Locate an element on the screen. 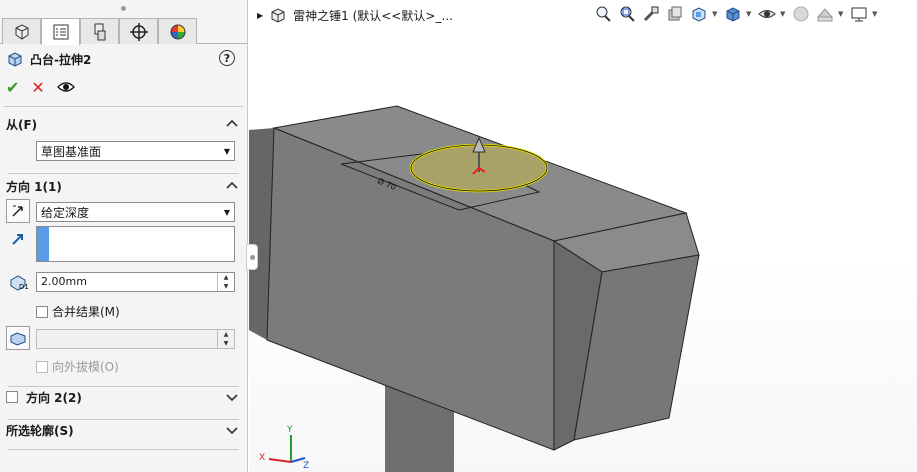 The image size is (917, 472). crosshair-icon is located at coordinates (138, 31).